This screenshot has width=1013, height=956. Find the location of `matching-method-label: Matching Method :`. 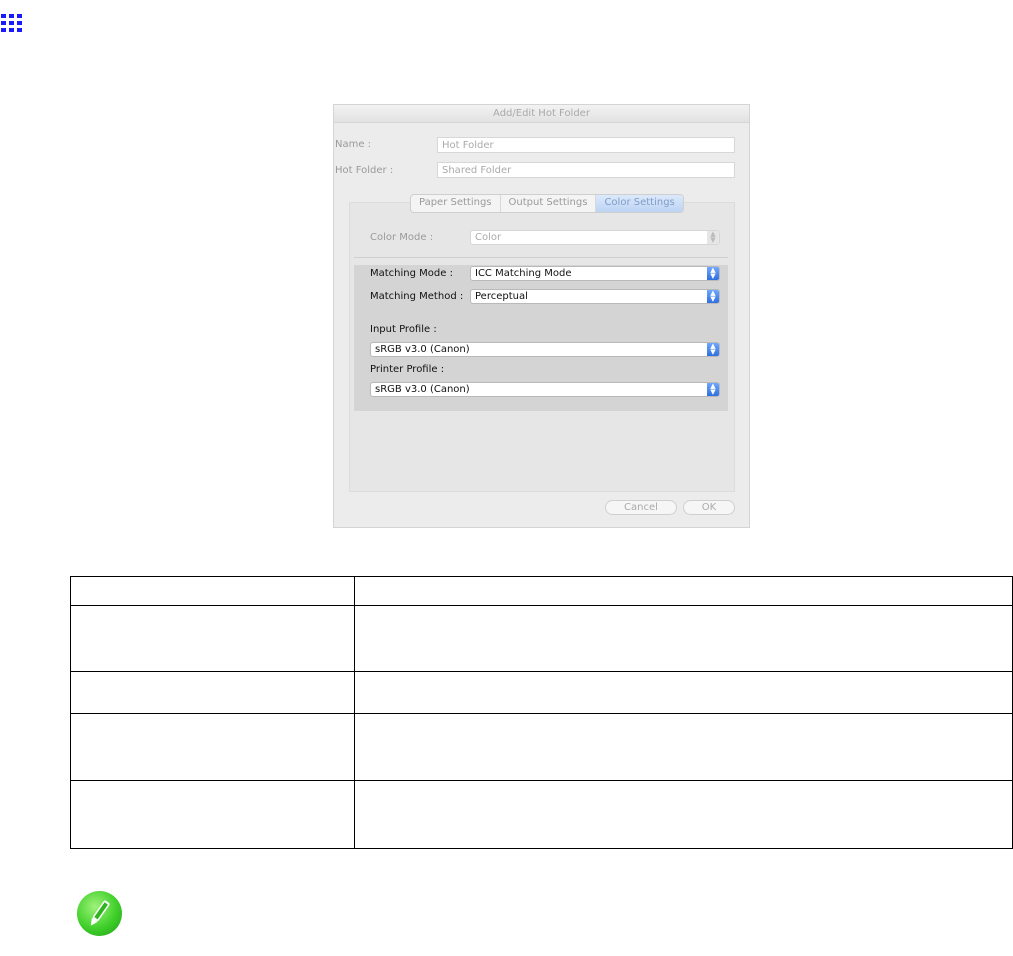

matching-method-label: Matching Method : is located at coordinates (417, 296).